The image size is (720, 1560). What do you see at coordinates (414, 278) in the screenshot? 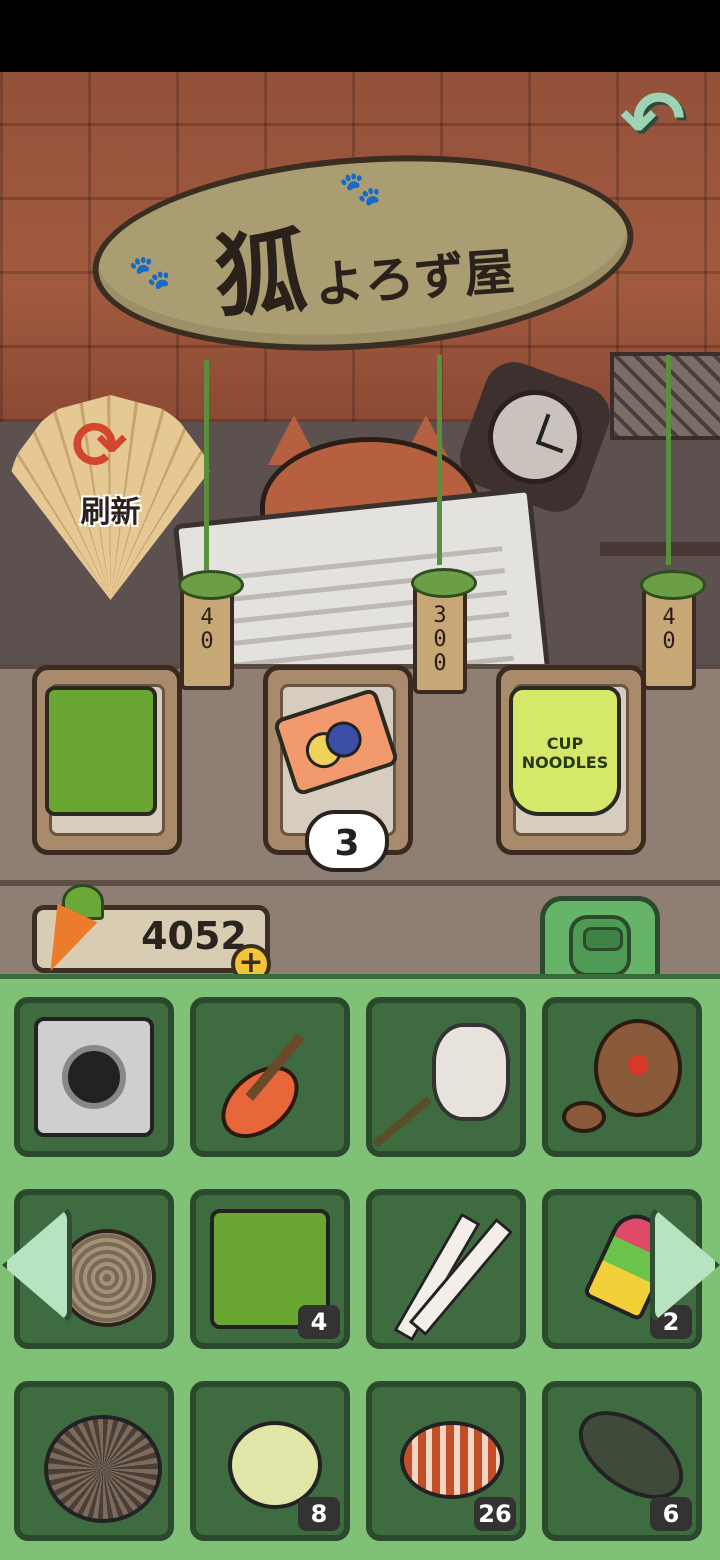
I see `sign-sub-text: よろず屋` at bounding box center [414, 278].